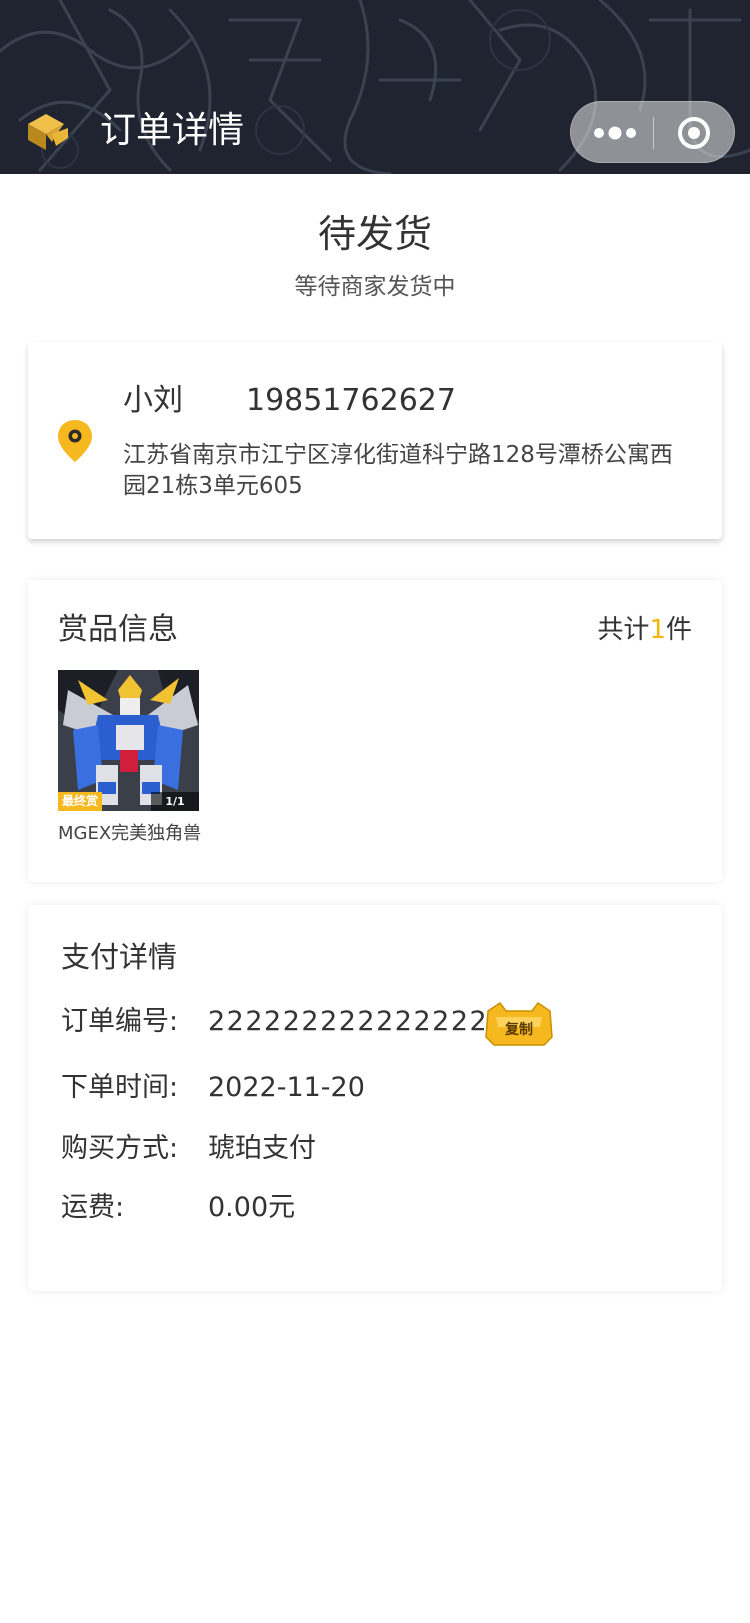  Describe the element at coordinates (119, 957) in the screenshot. I see `payment-heading: 支付详情` at that location.